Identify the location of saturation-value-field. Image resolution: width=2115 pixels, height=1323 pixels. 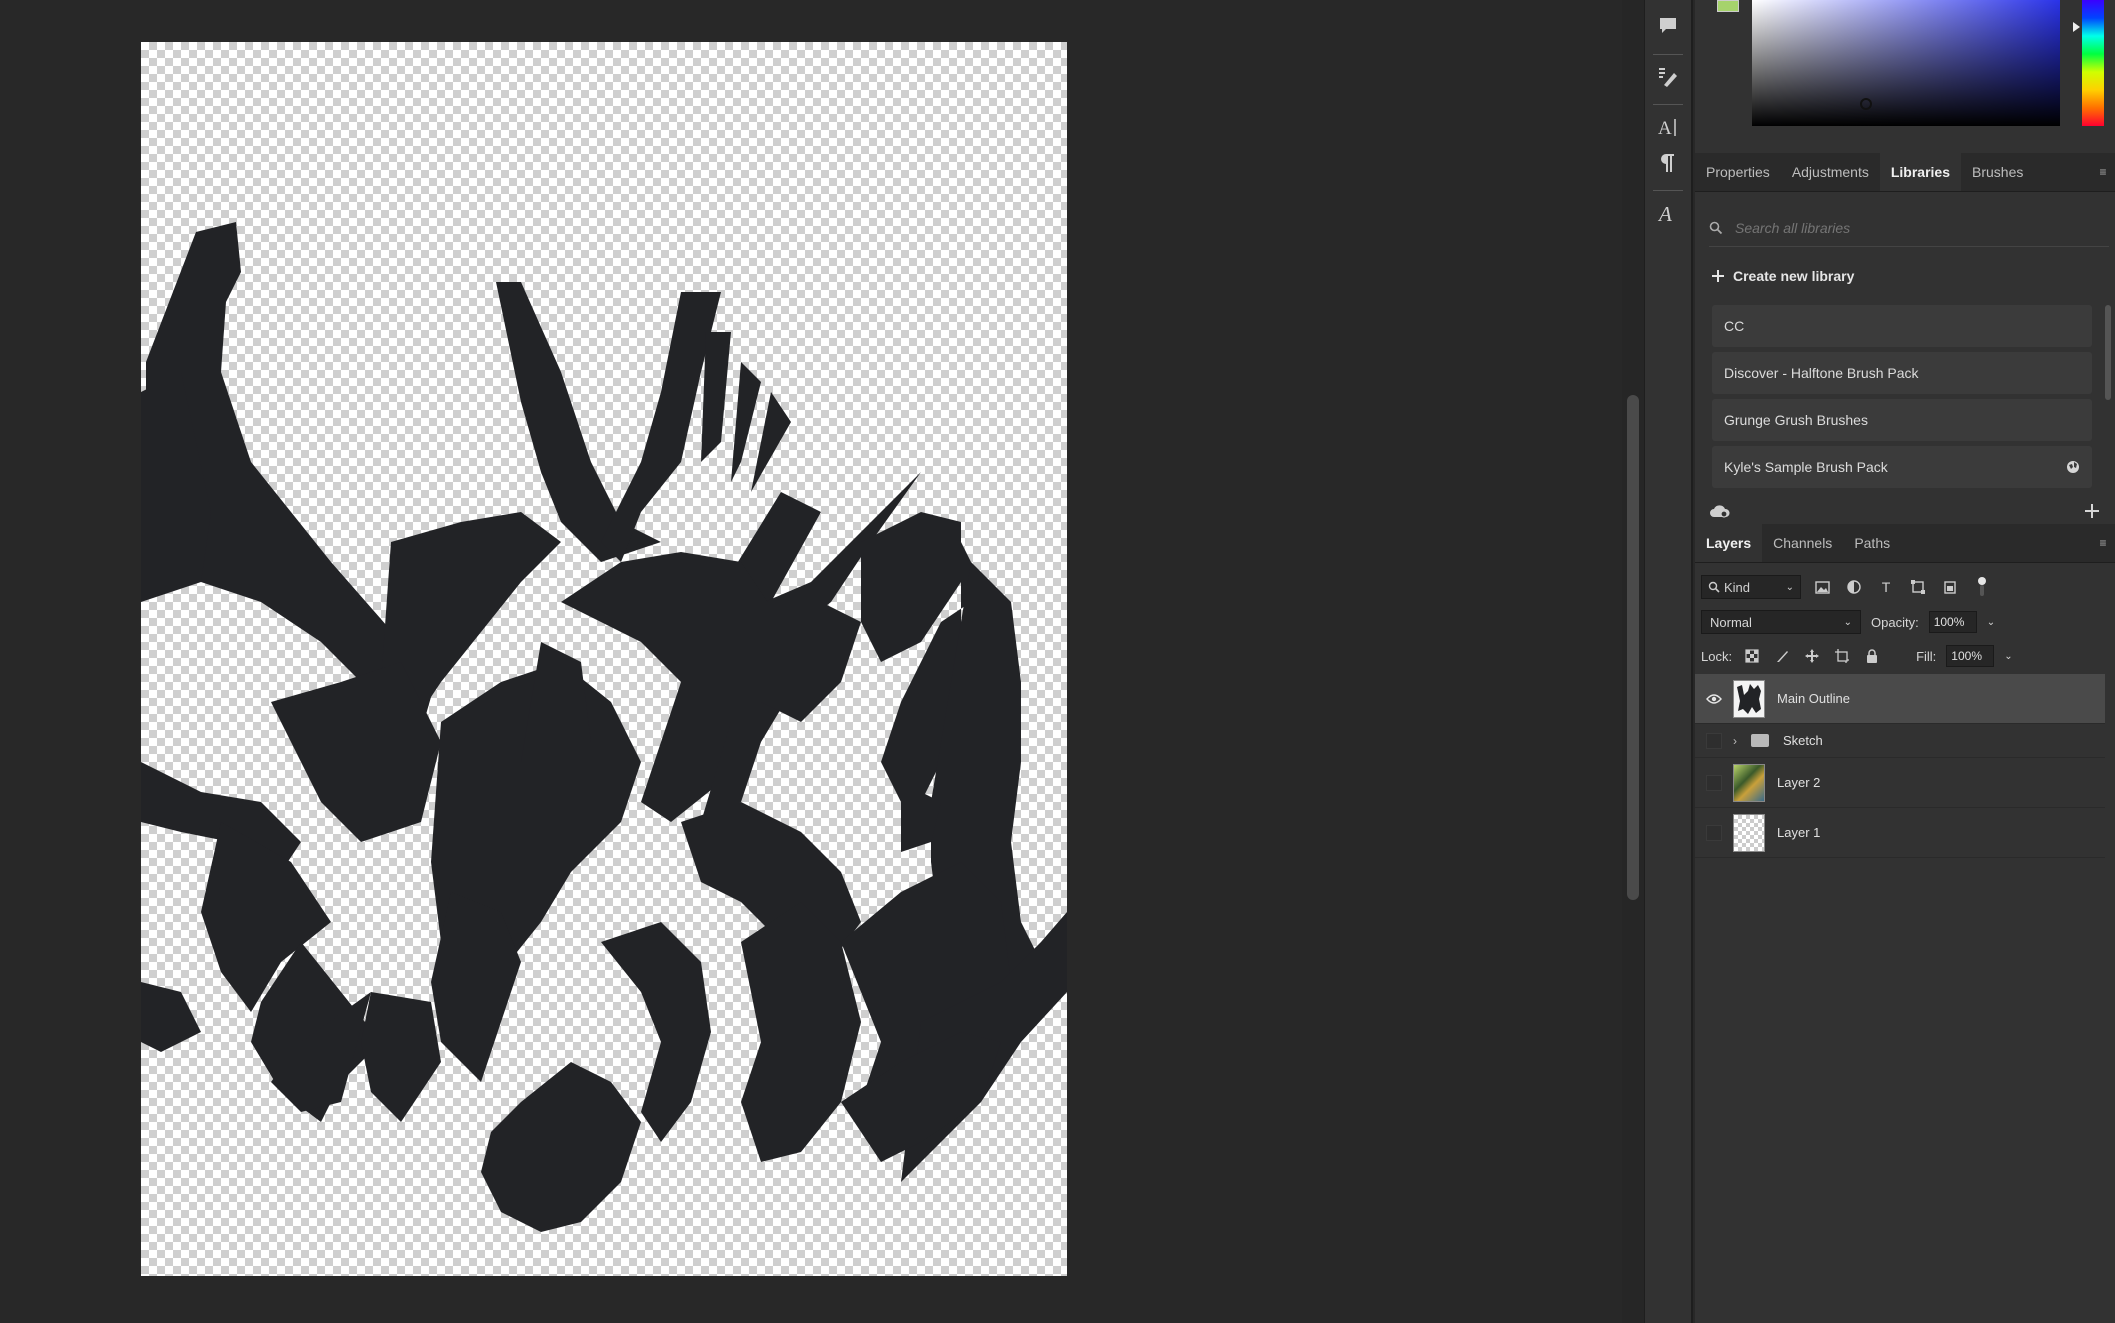
(1906, 63).